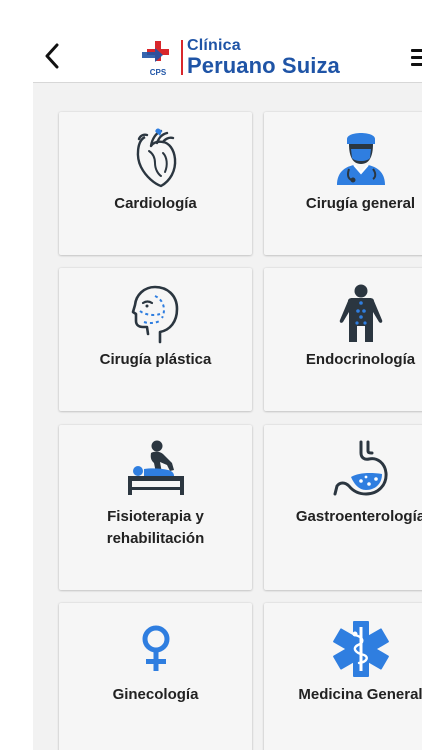 The image size is (422, 750). What do you see at coordinates (360, 313) in the screenshot?
I see `body-glands-icon` at bounding box center [360, 313].